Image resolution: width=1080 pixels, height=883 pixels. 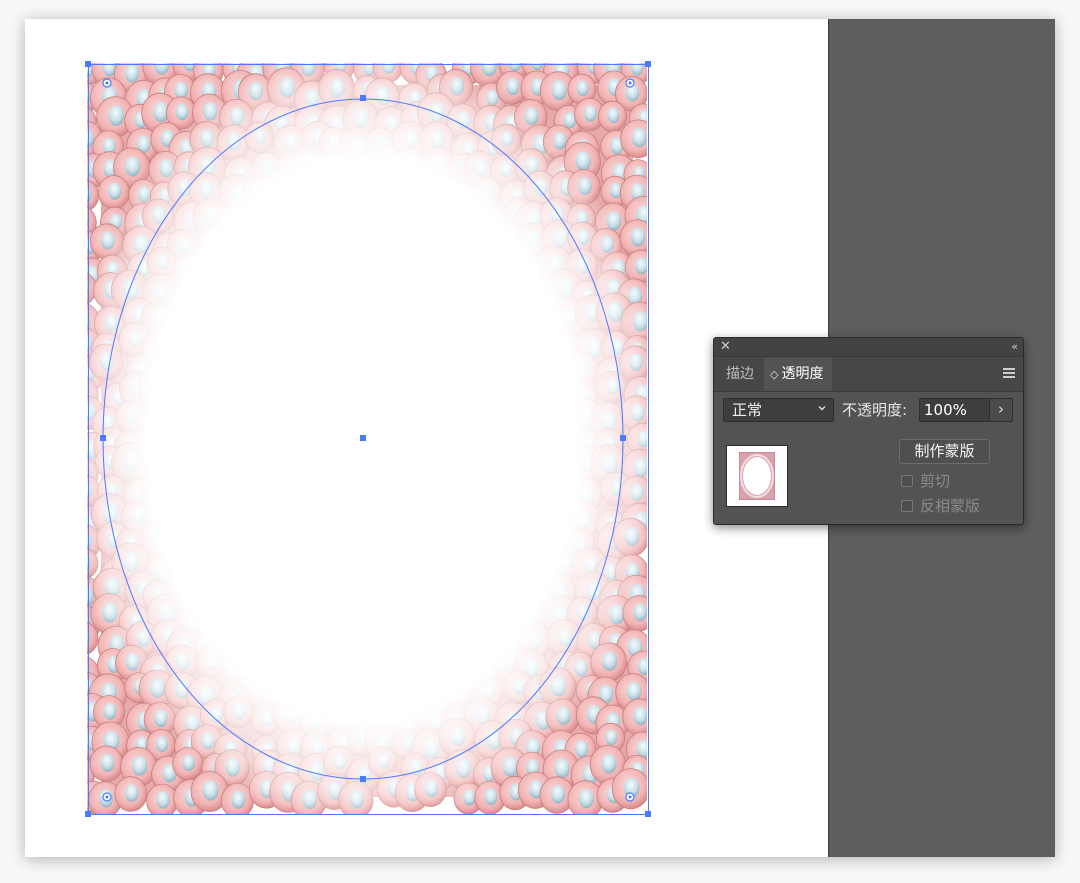 I want to click on close-icon: ✕, so click(x=725, y=347).